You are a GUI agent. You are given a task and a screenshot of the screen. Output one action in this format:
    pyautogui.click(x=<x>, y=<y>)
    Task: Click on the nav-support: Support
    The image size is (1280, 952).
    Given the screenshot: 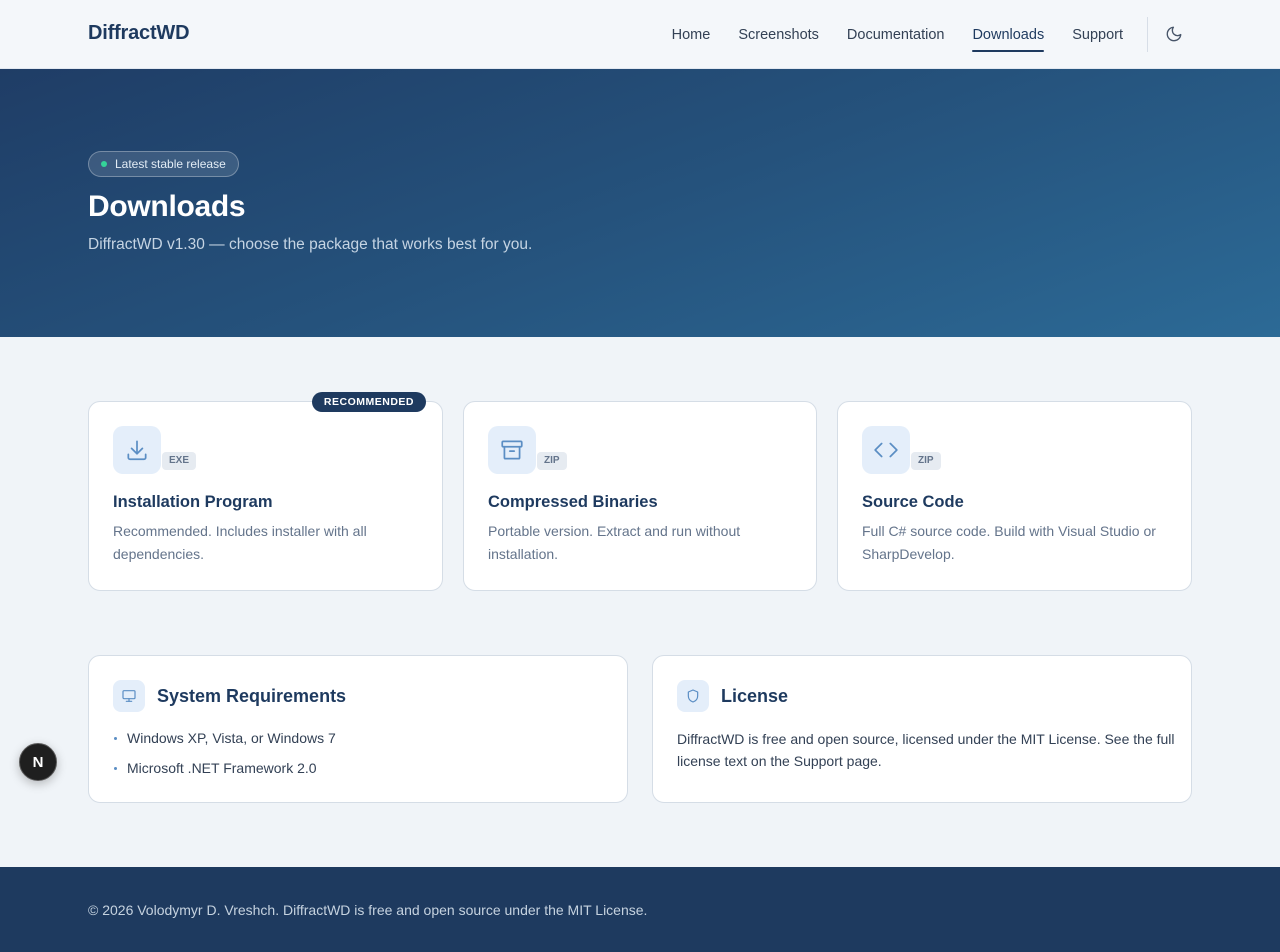 What is the action you would take?
    pyautogui.click(x=1097, y=35)
    